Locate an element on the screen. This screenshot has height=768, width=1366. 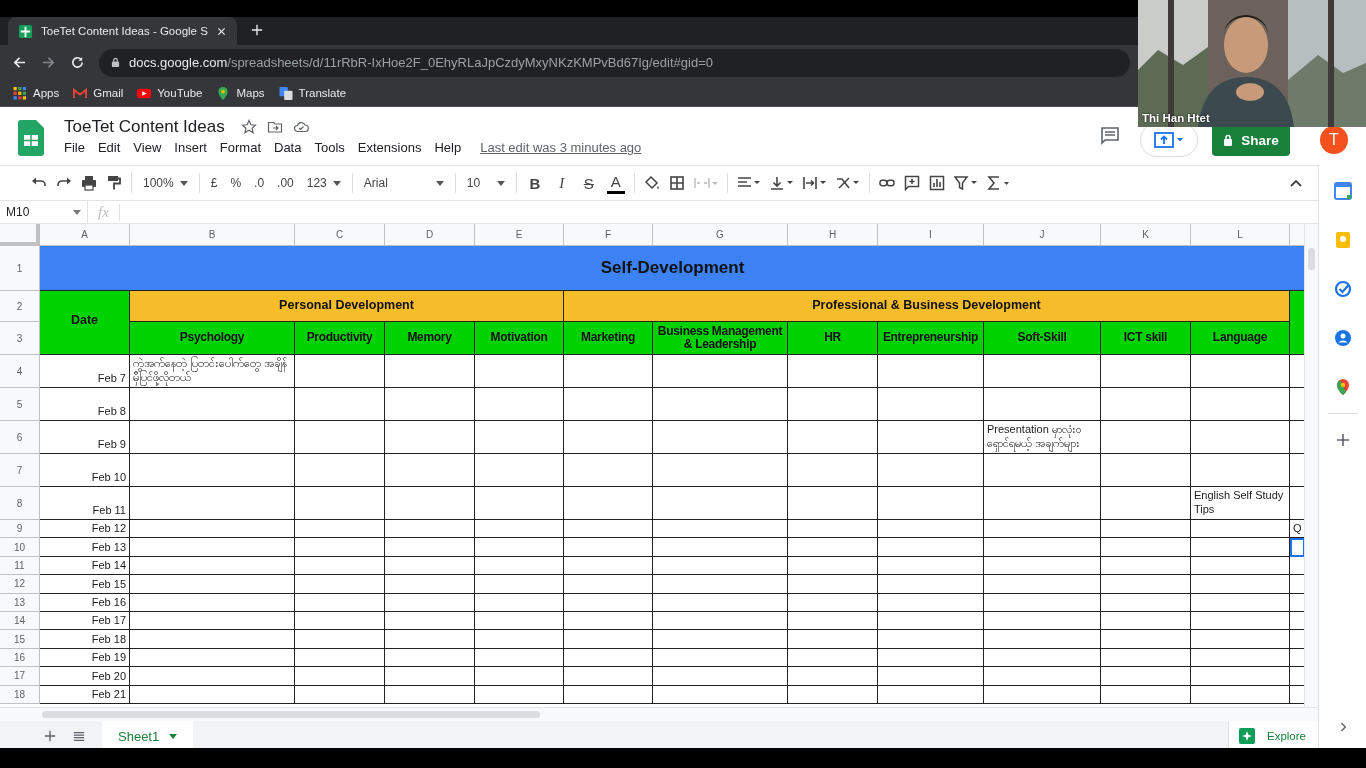
column-header: E is located at coordinates (519, 235).